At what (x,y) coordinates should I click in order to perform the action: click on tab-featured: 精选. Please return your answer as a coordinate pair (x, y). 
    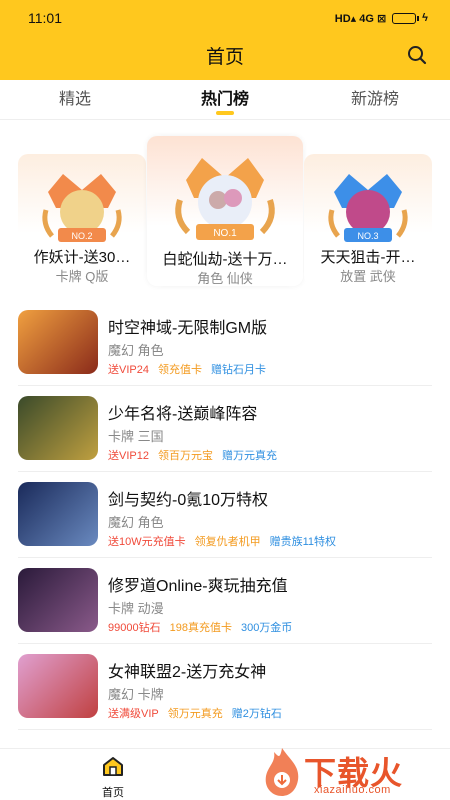
    Looking at the image, I should click on (75, 99).